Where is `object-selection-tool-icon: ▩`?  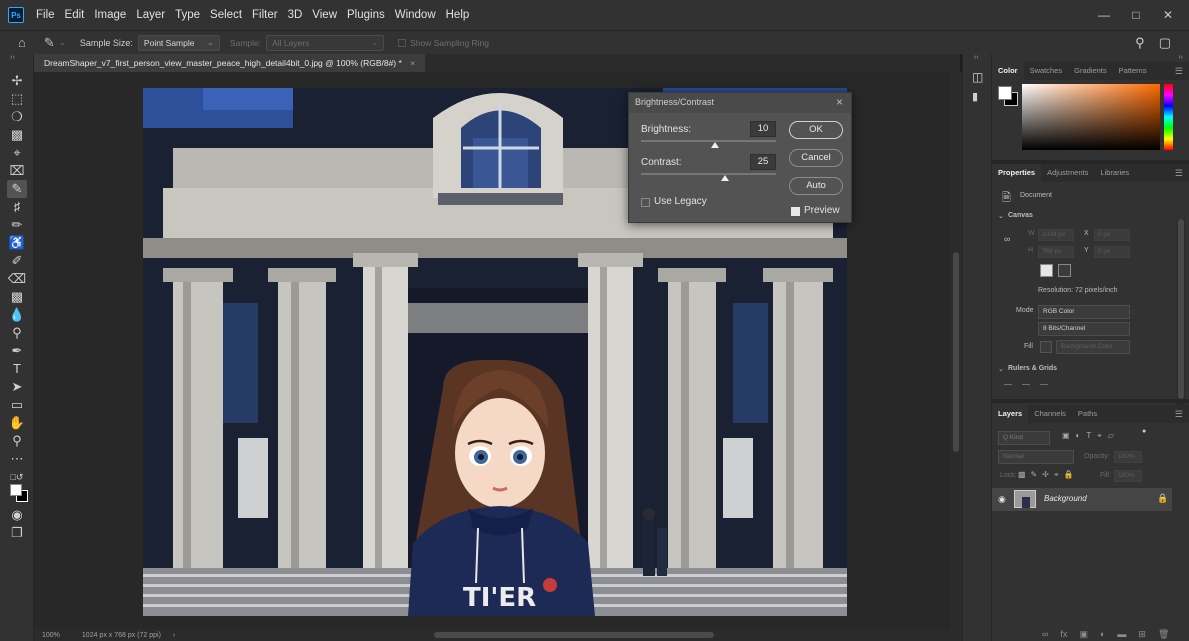
object-selection-tool-icon: ▩ is located at coordinates (17, 135).